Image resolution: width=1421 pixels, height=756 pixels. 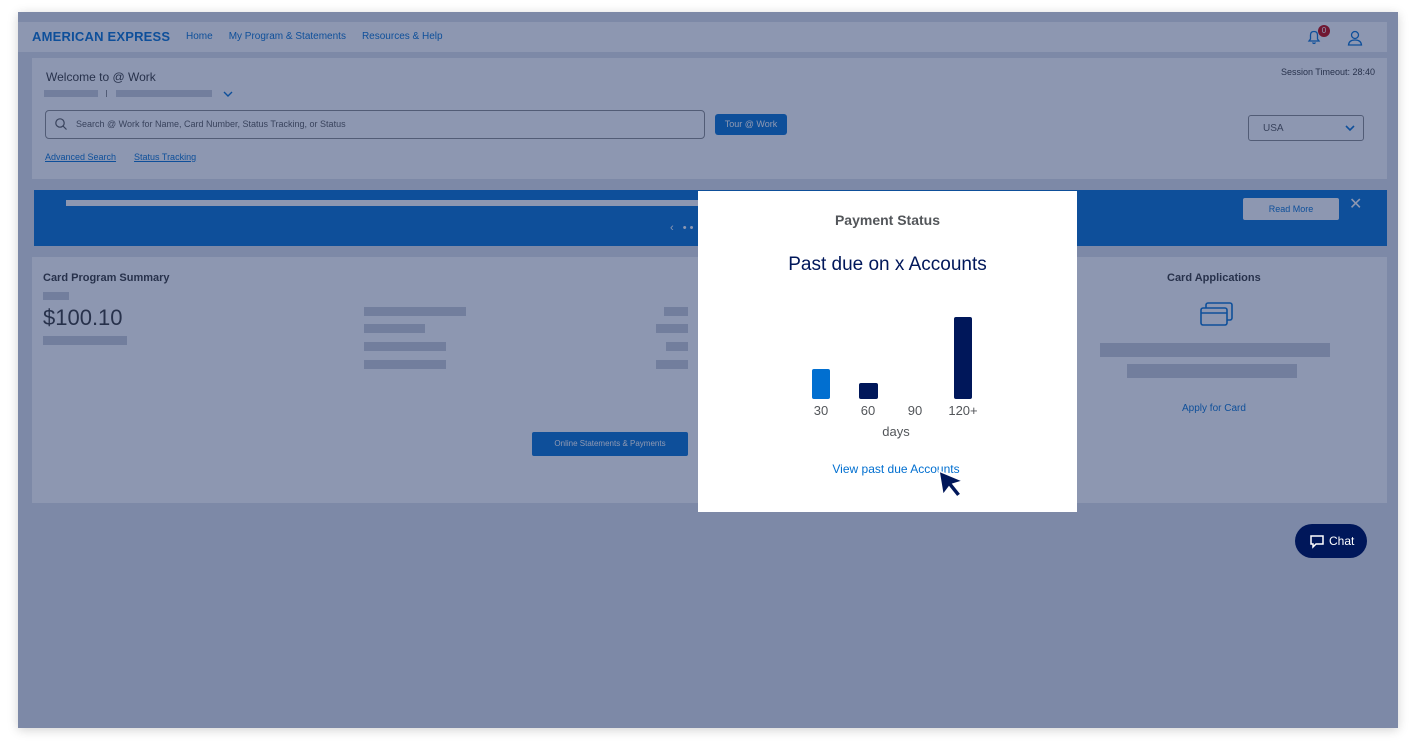 I want to click on mouse-cursor-icon, so click(x=952, y=484).